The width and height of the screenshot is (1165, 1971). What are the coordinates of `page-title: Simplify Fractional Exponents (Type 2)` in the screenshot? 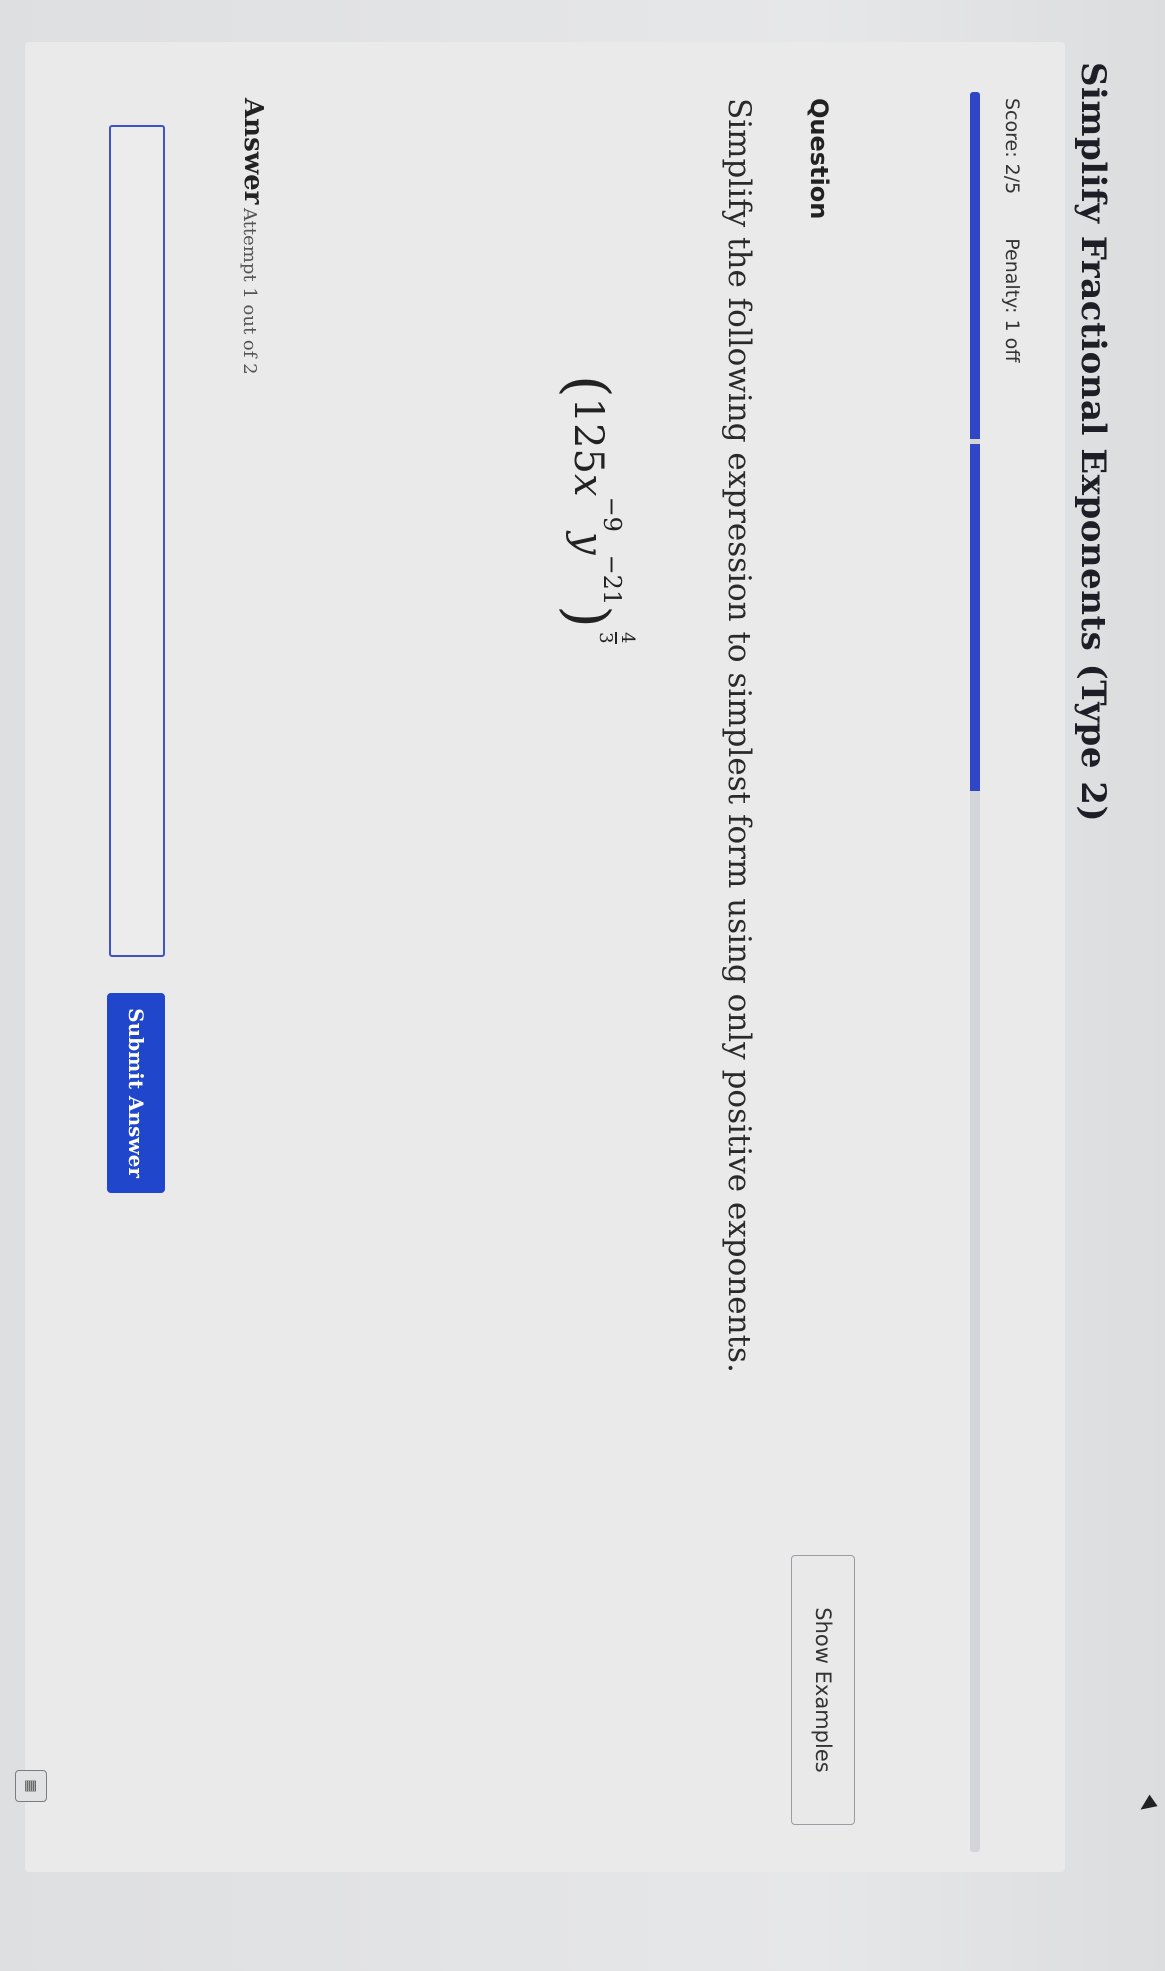 It's located at (1093, 442).